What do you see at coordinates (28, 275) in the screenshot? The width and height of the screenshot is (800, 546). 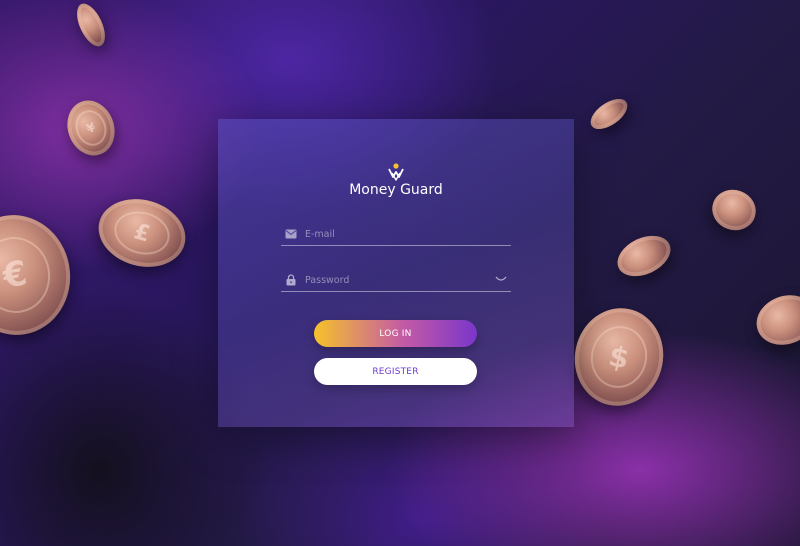 I see `coin-symbol: €` at bounding box center [28, 275].